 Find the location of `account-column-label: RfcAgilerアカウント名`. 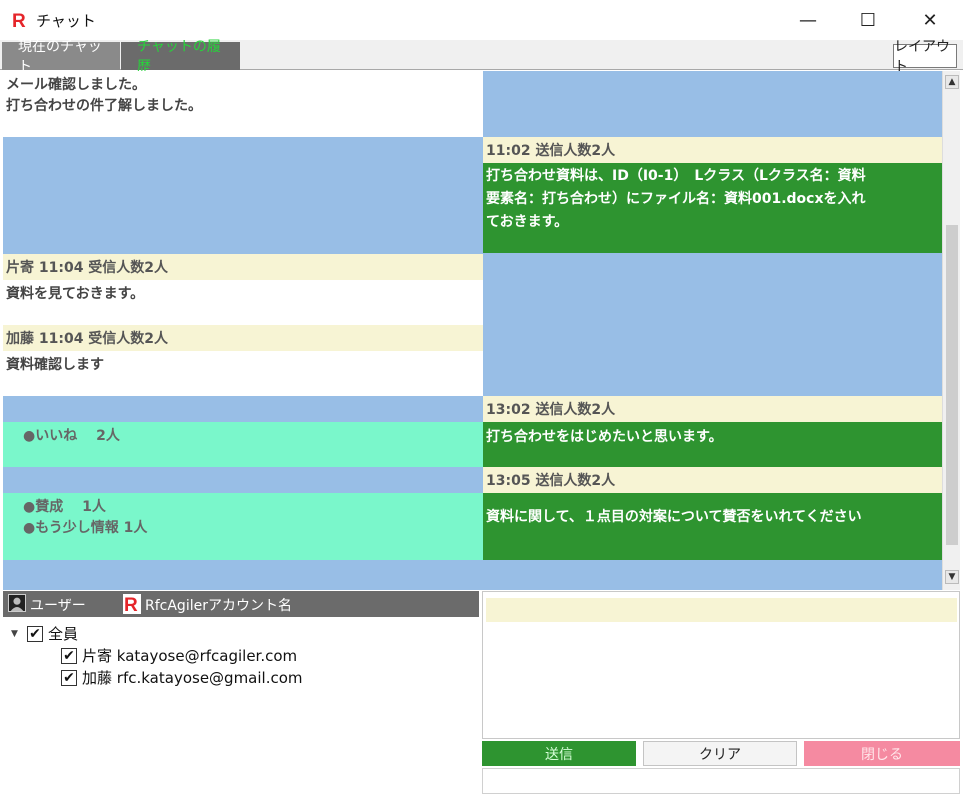

account-column-label: RfcAgilerアカウント名 is located at coordinates (218, 606).